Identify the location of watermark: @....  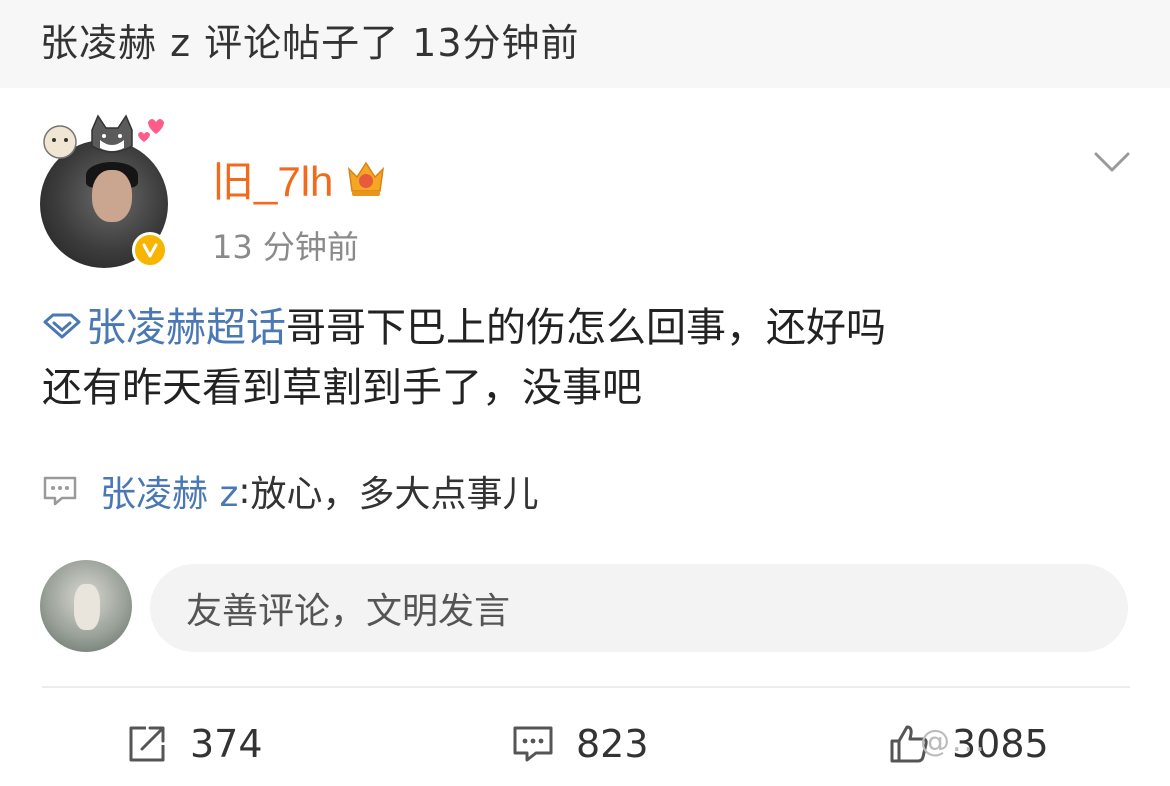
(953, 741).